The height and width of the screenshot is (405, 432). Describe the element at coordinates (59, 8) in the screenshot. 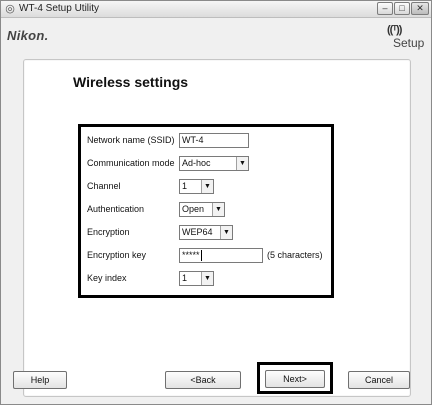

I see `window-title: WT-4 Setup Utility` at that location.